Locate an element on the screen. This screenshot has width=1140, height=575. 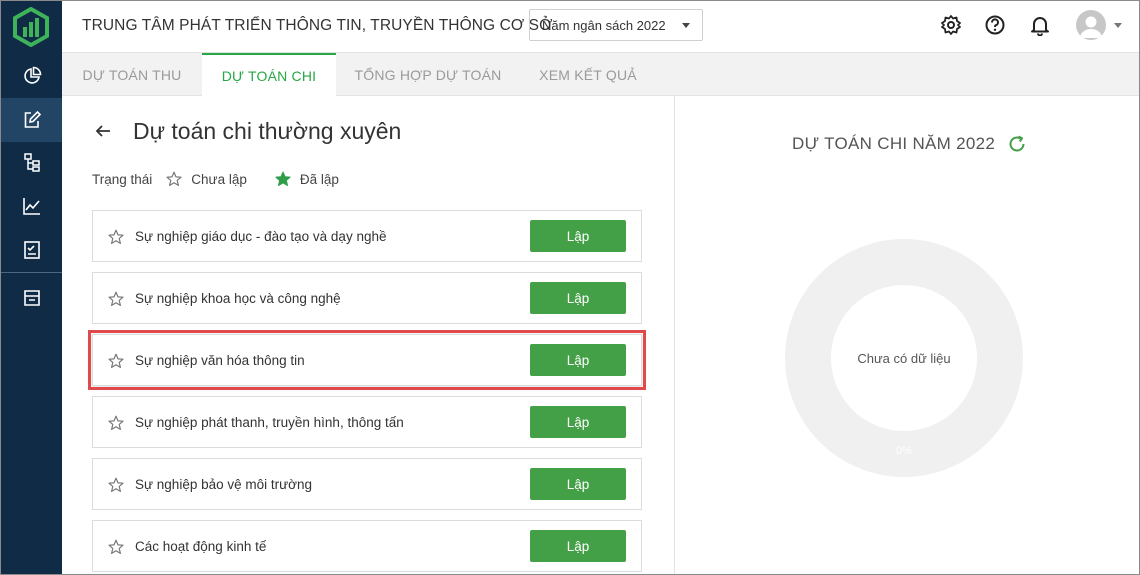
status-not-done: Chưa lập is located at coordinates (206, 179).